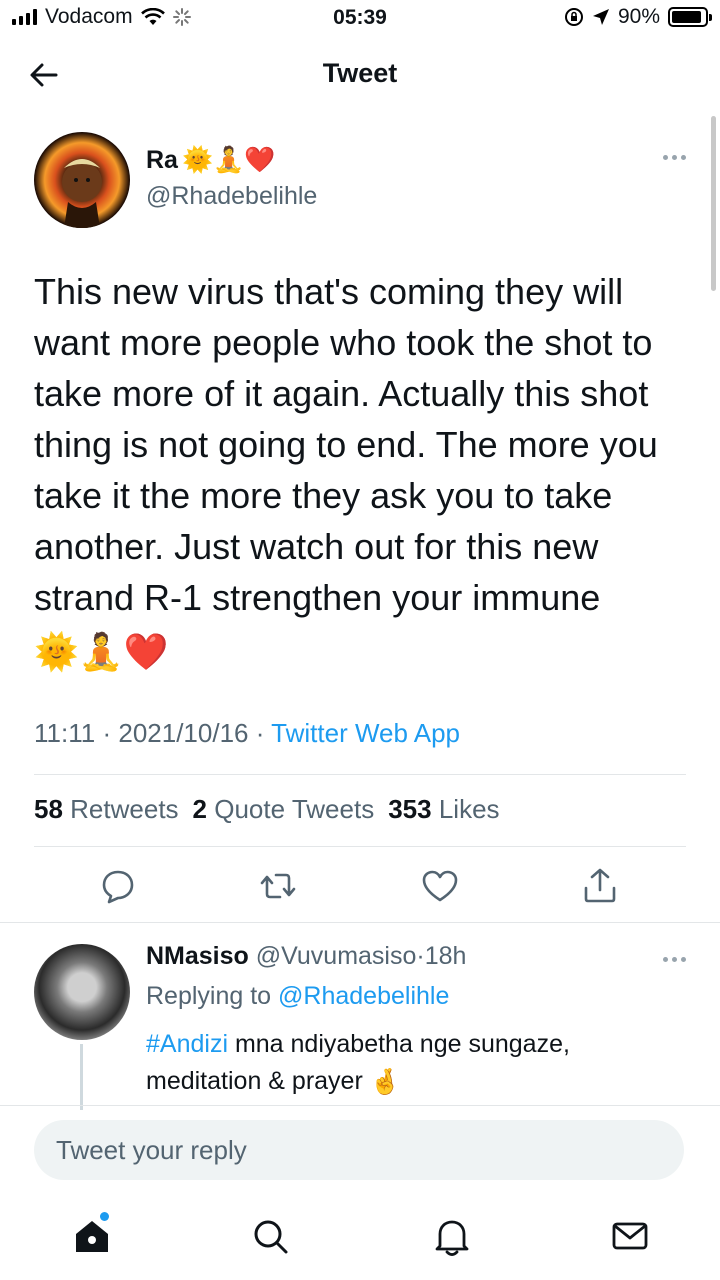  I want to click on orientation-lock-icon, so click(573, 17).